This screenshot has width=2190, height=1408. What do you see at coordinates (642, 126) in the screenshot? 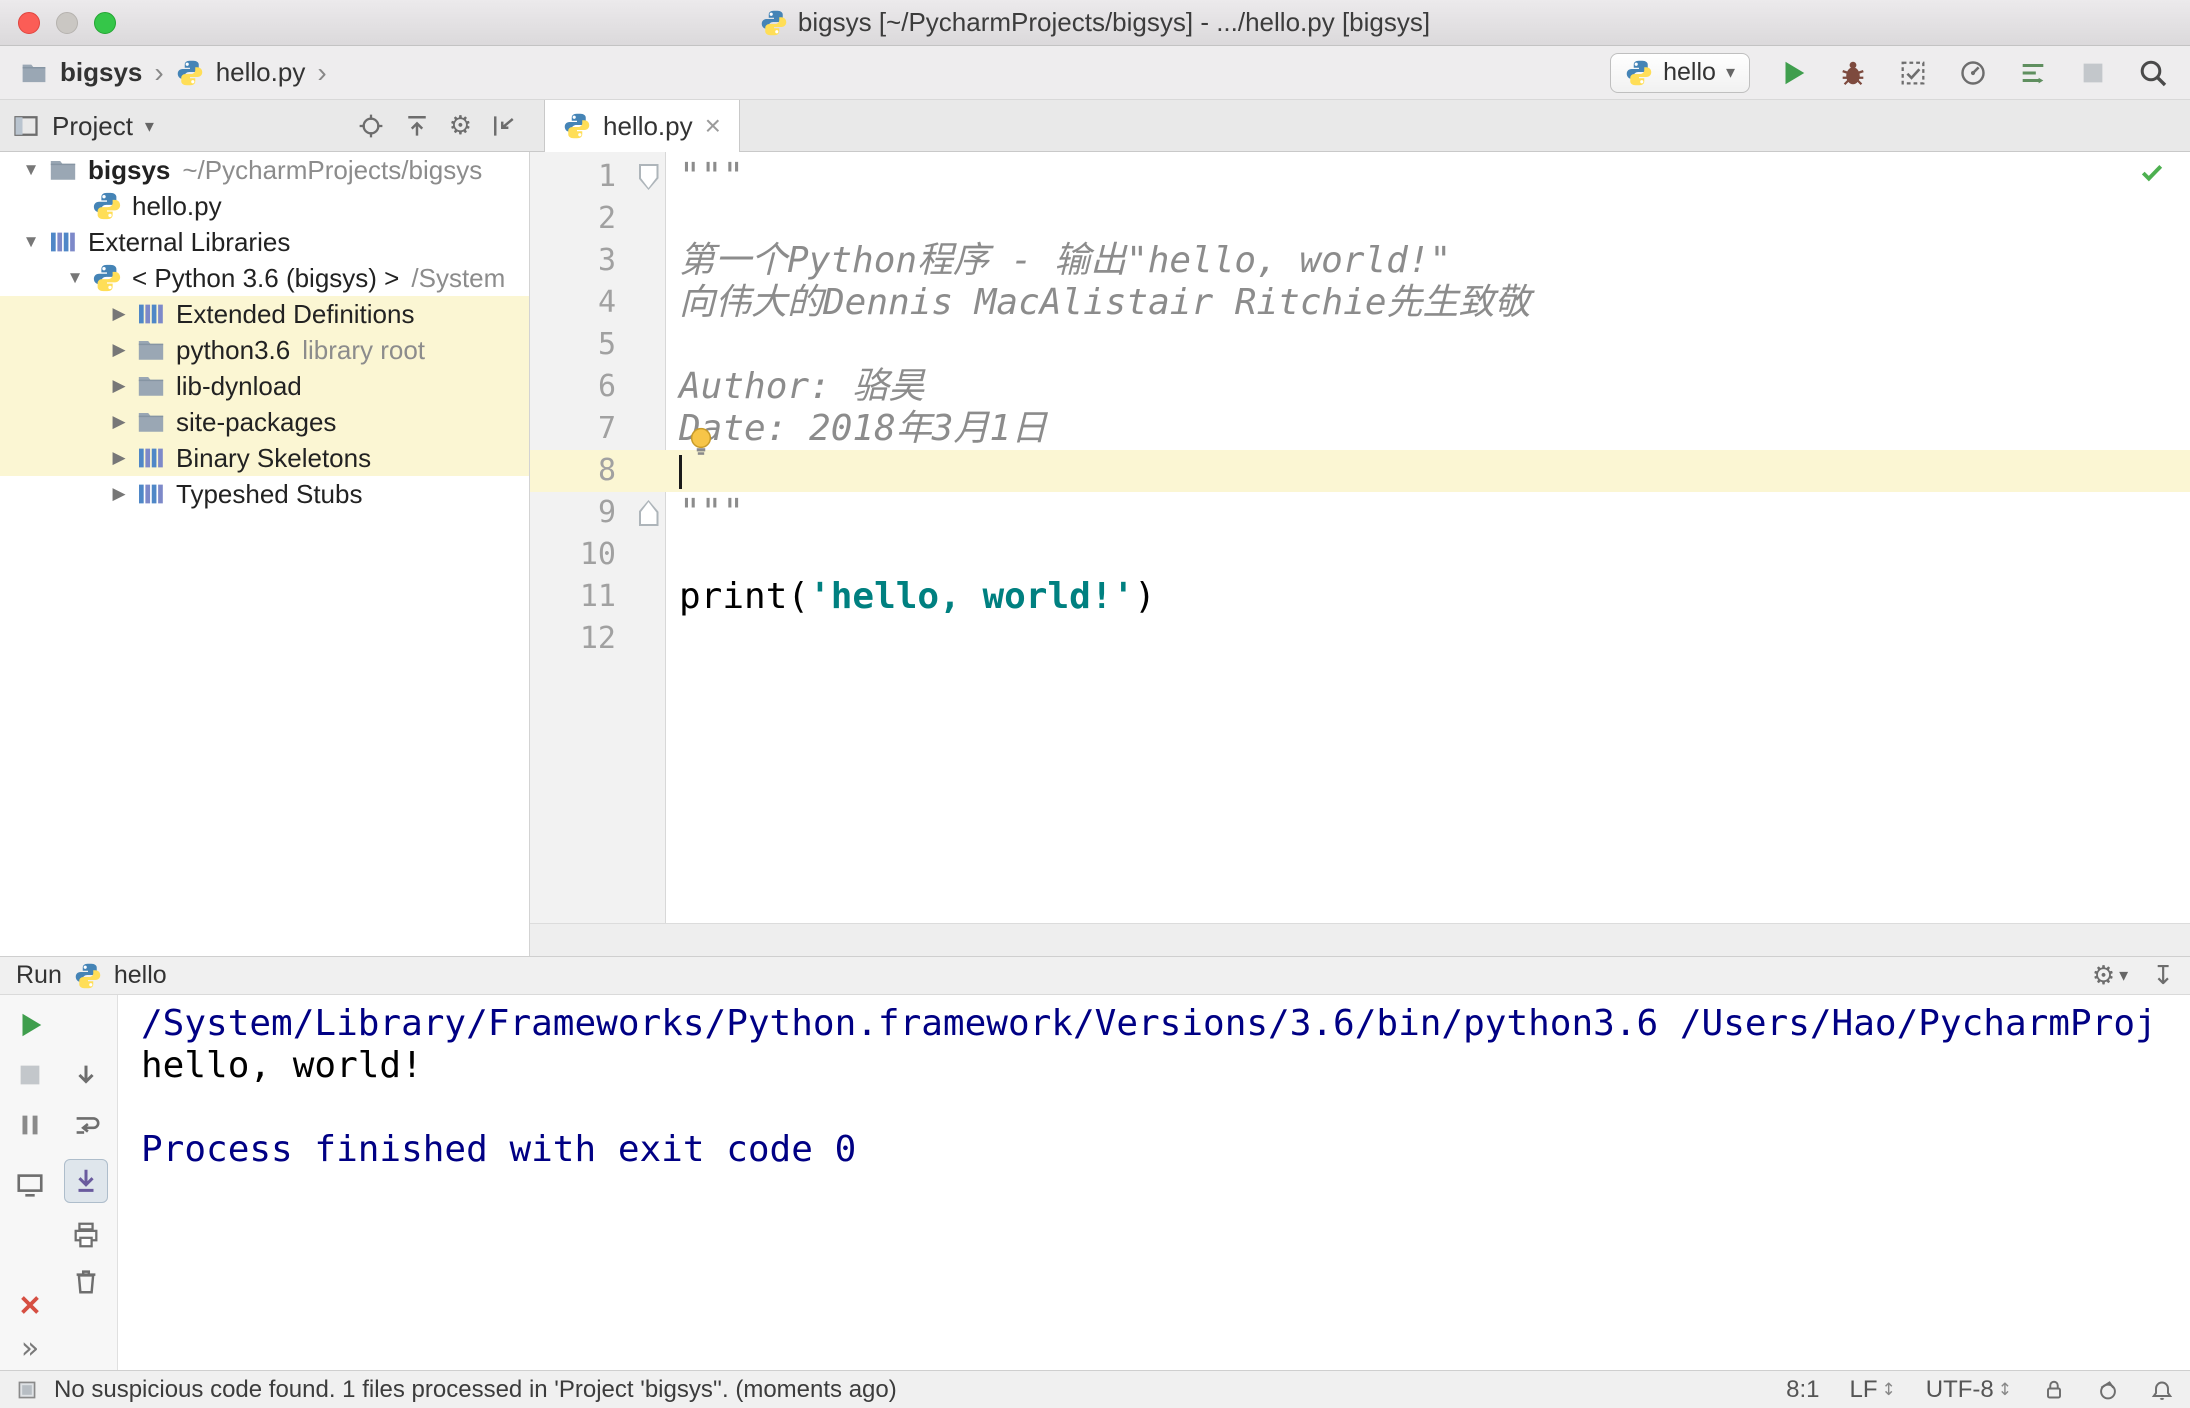
I see `editor-tab-hello-py: hello.py ×` at bounding box center [642, 126].